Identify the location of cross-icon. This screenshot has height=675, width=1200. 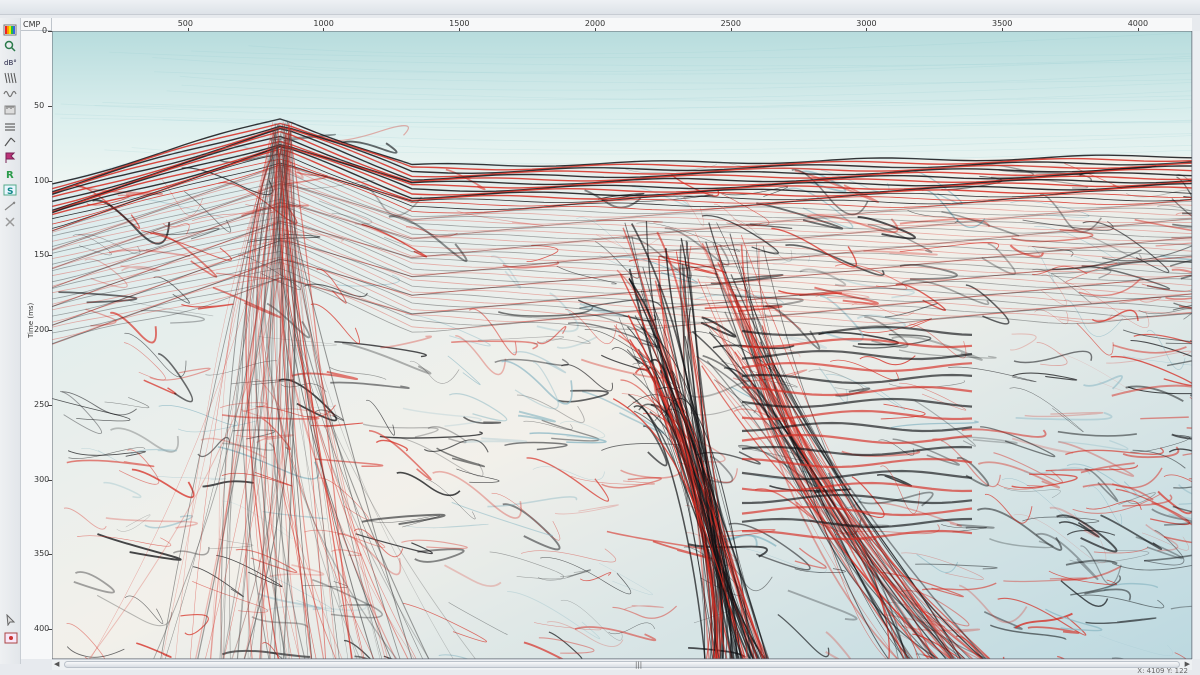
(10, 222).